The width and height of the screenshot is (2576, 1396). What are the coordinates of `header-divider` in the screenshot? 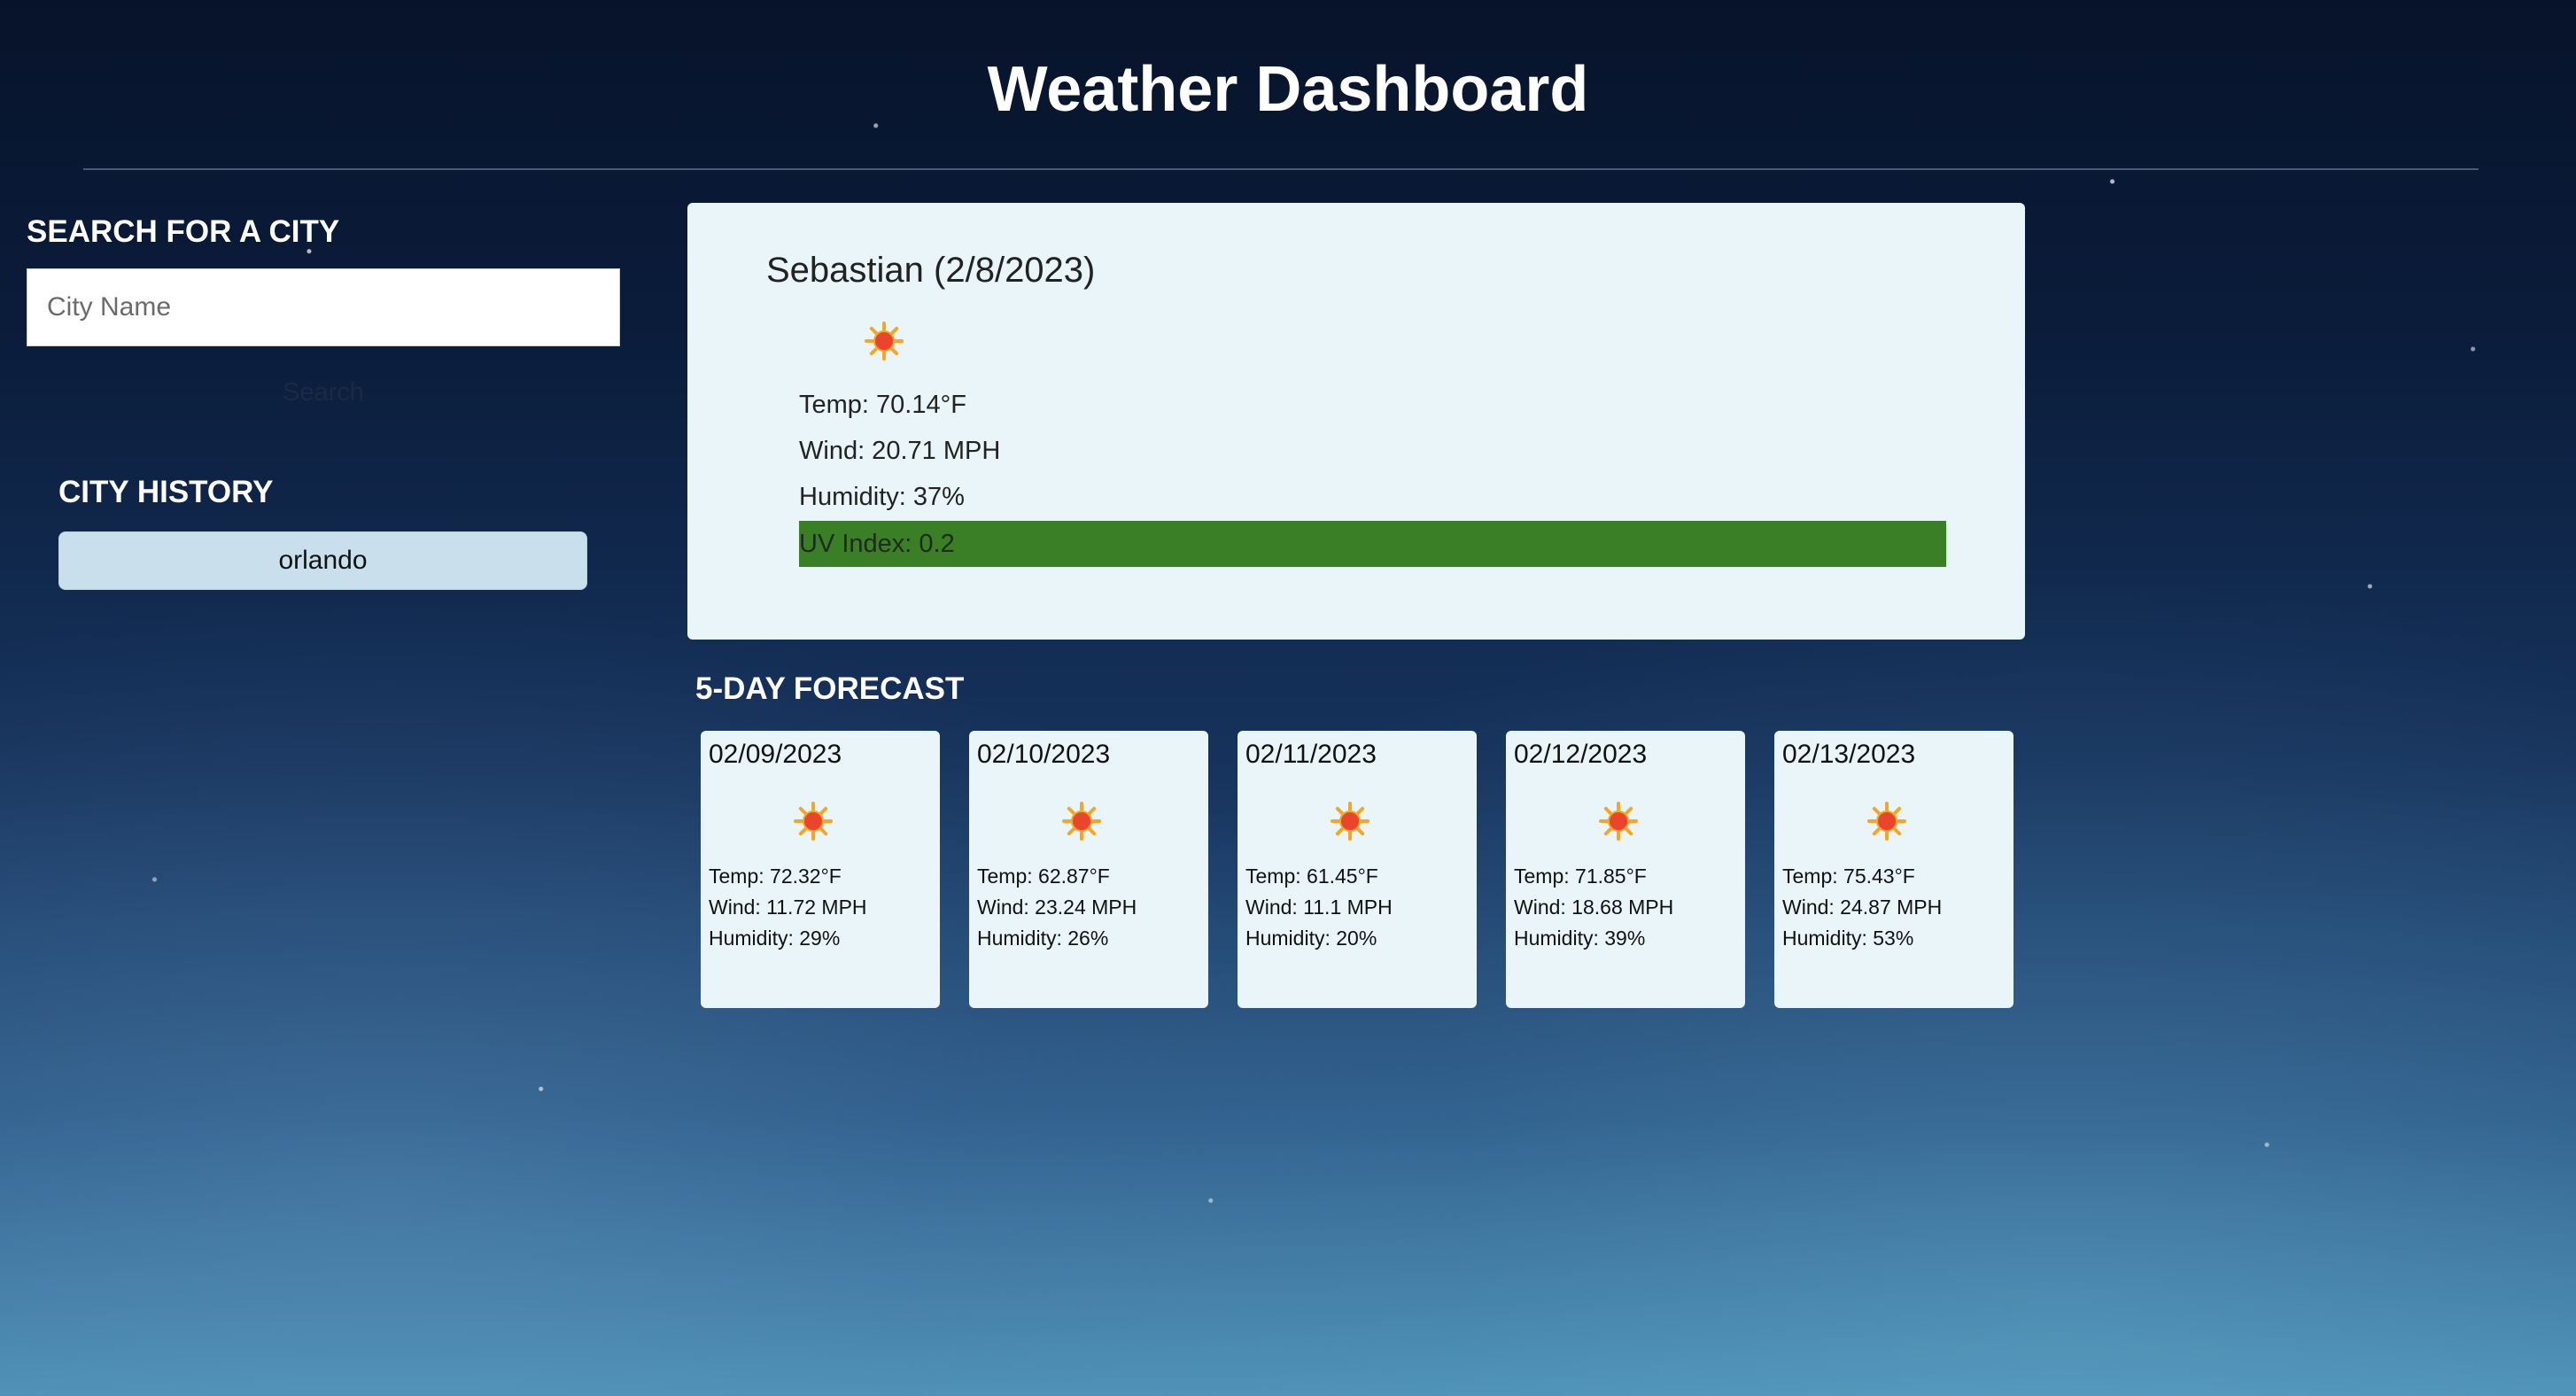 It's located at (1281, 169).